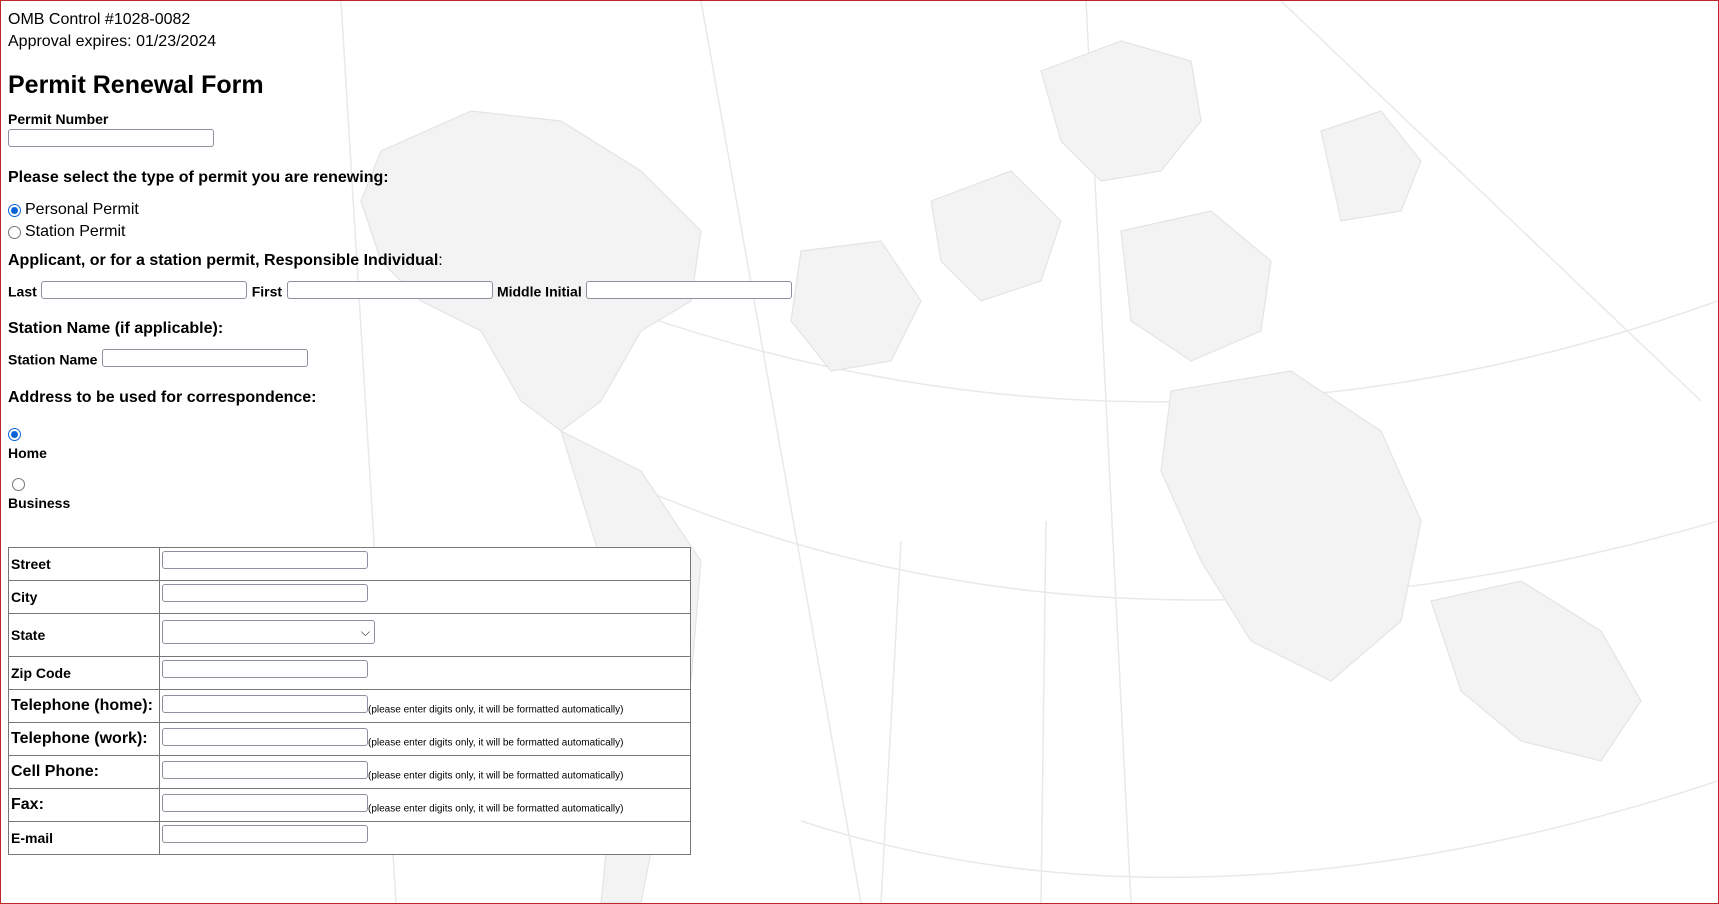  I want to click on address-heading: Address to be used for correspondence:, so click(162, 397).